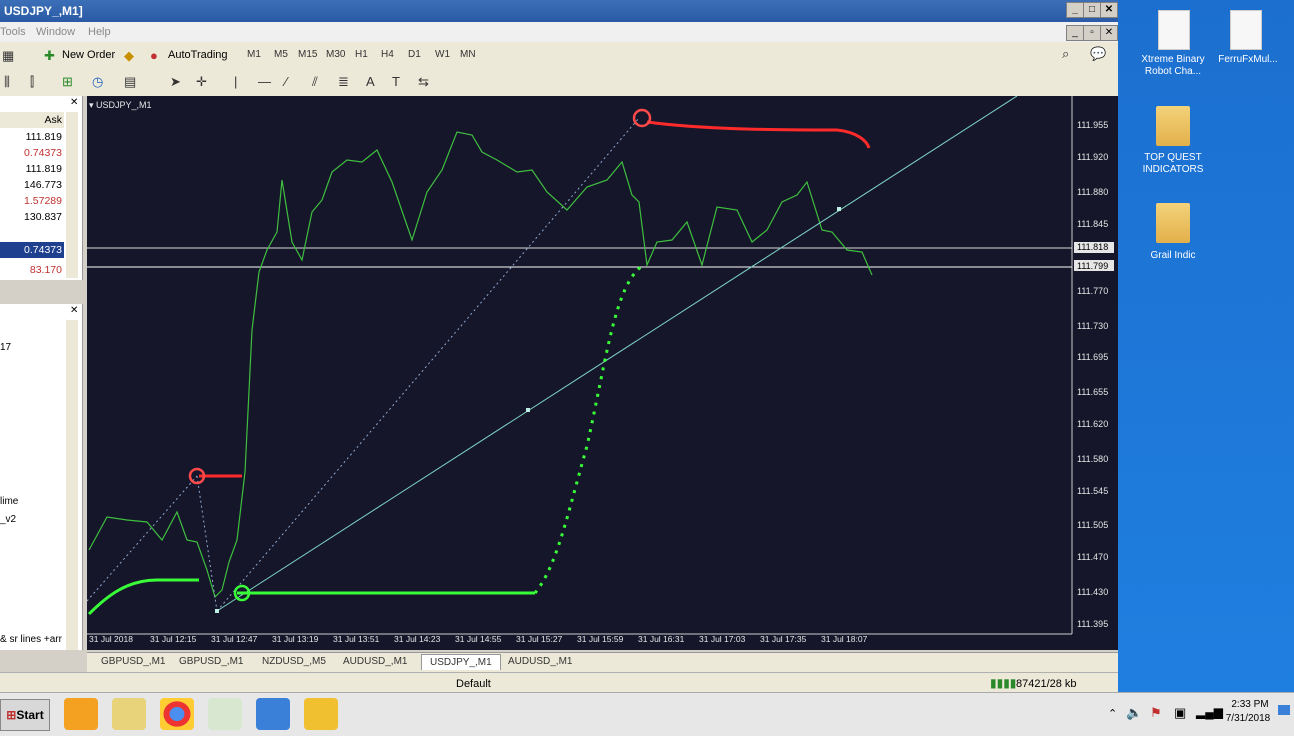 The height and width of the screenshot is (736, 1294). What do you see at coordinates (1075, 10) in the screenshot?
I see `minimize-button: _` at bounding box center [1075, 10].